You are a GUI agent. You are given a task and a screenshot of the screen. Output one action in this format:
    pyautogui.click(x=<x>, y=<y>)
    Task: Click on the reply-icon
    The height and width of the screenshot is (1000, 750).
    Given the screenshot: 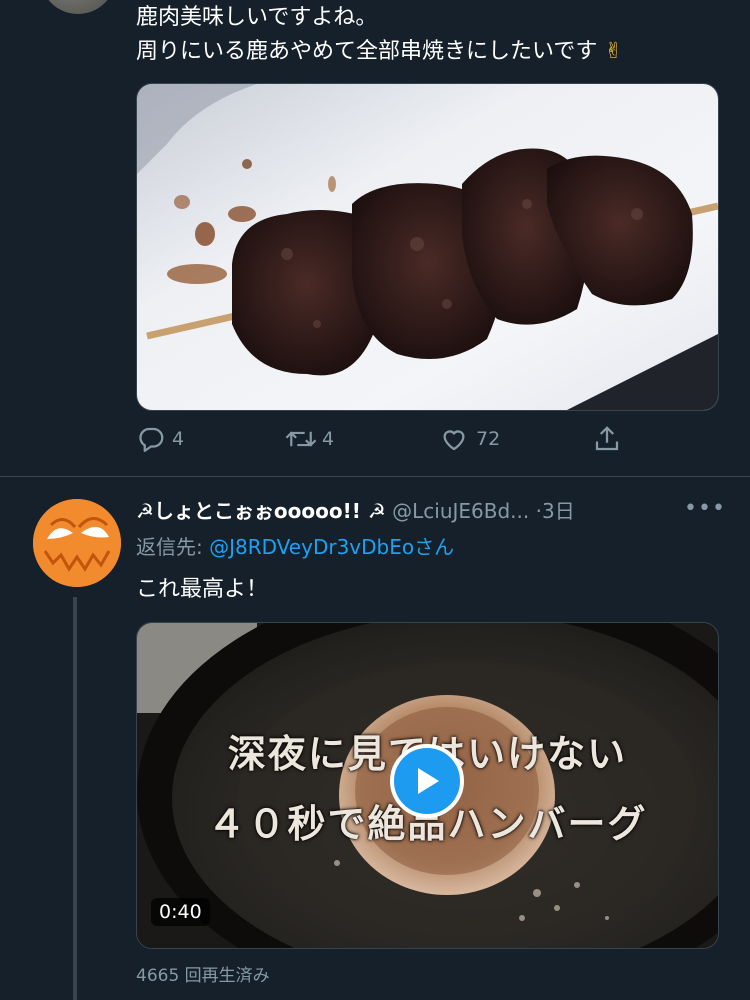 What is the action you would take?
    pyautogui.click(x=151, y=439)
    